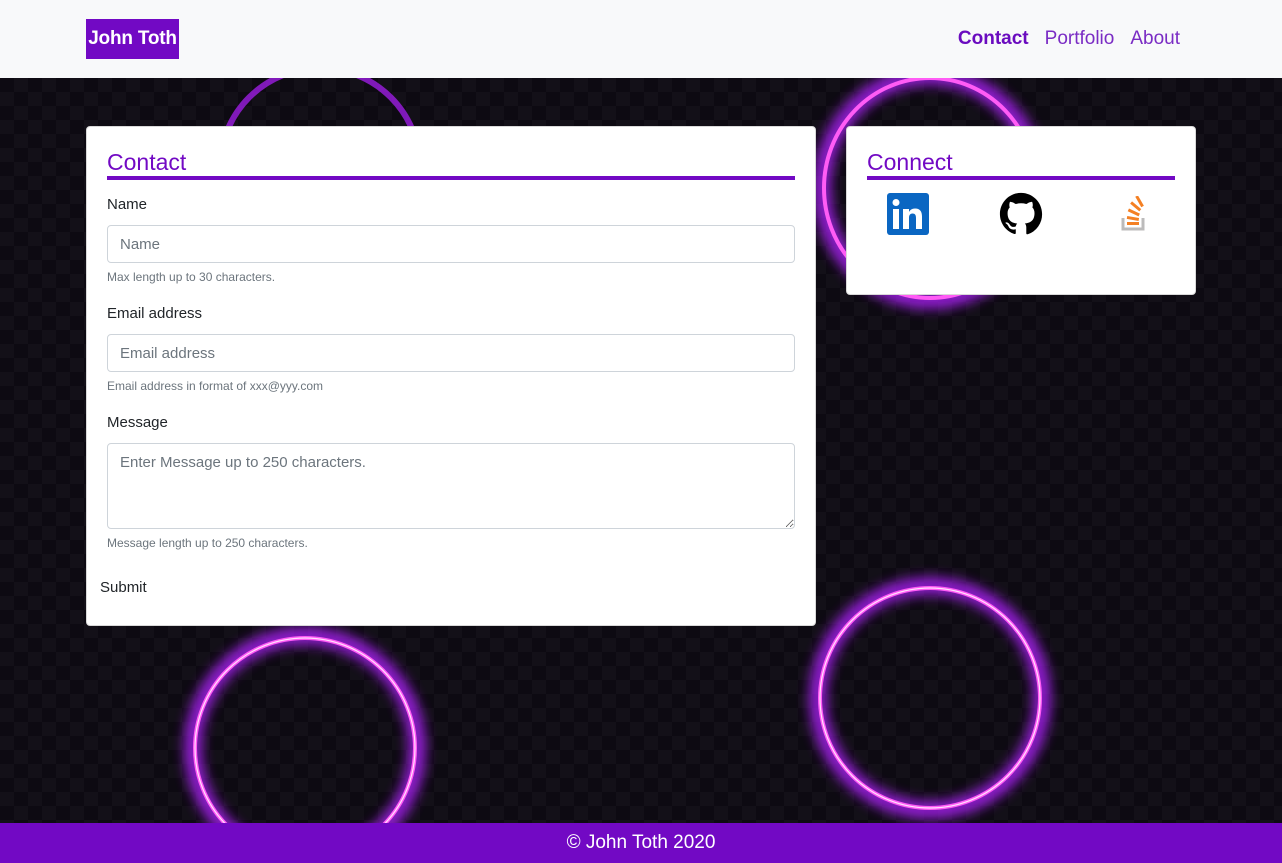 Image resolution: width=1282 pixels, height=863 pixels. I want to click on stackoverflow-icon, so click(1134, 214).